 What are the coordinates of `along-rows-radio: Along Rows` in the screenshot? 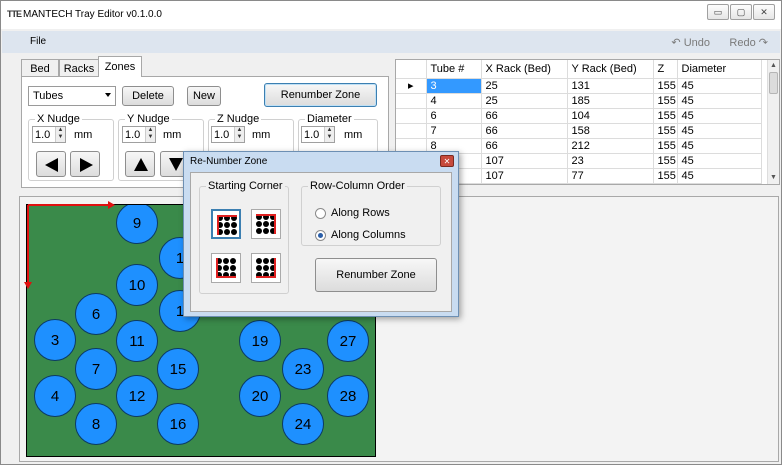 It's located at (352, 213).